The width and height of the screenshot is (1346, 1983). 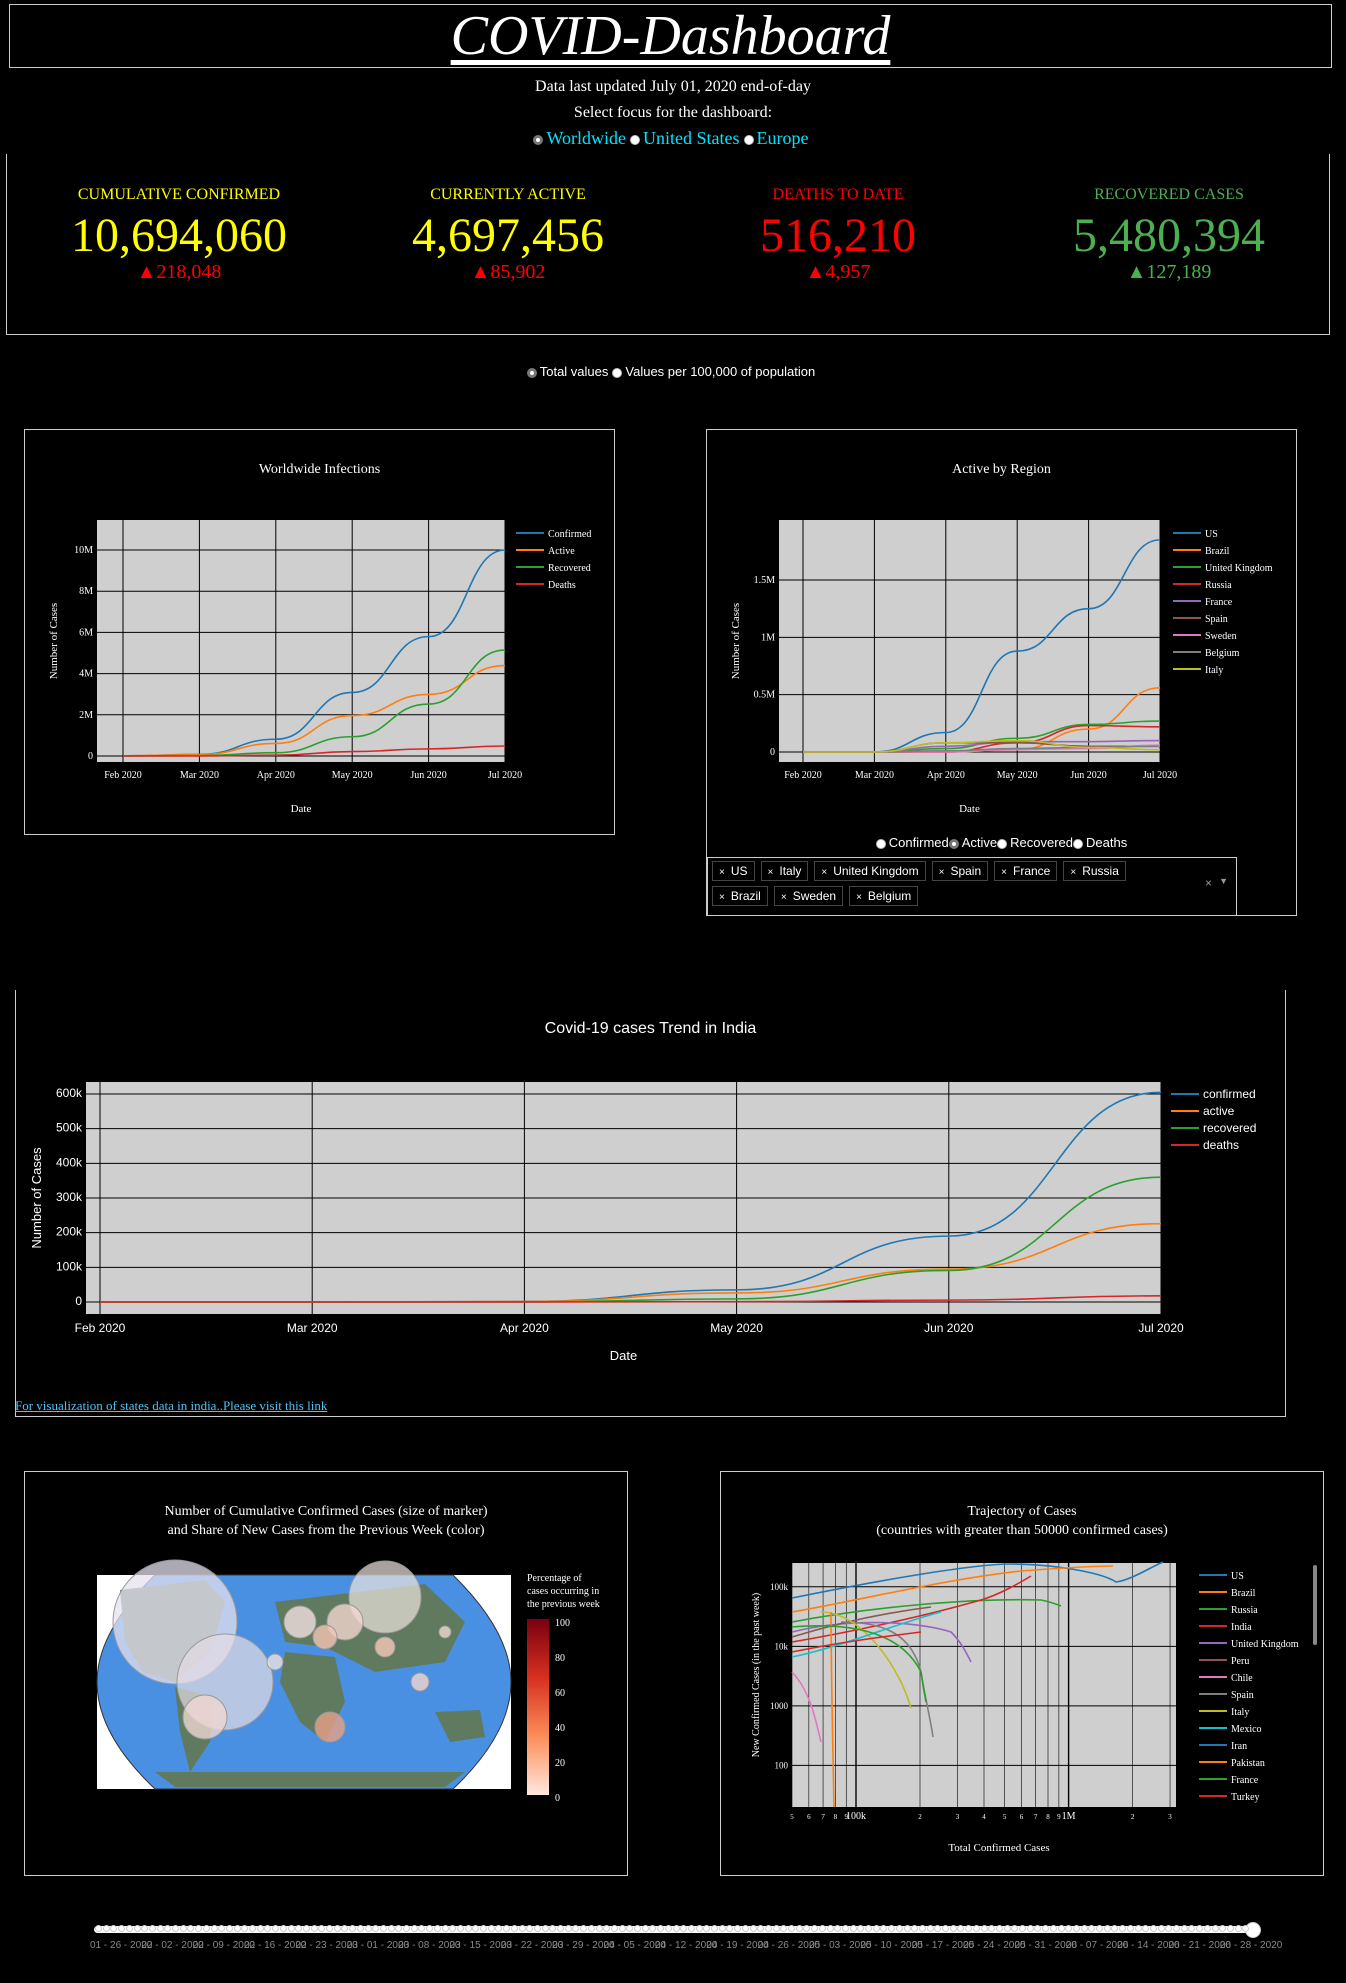 What do you see at coordinates (1026, 871) in the screenshot?
I see `region-tag: × France` at bounding box center [1026, 871].